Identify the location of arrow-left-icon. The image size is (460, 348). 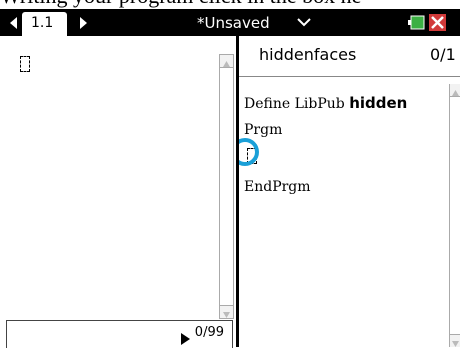
(13, 23).